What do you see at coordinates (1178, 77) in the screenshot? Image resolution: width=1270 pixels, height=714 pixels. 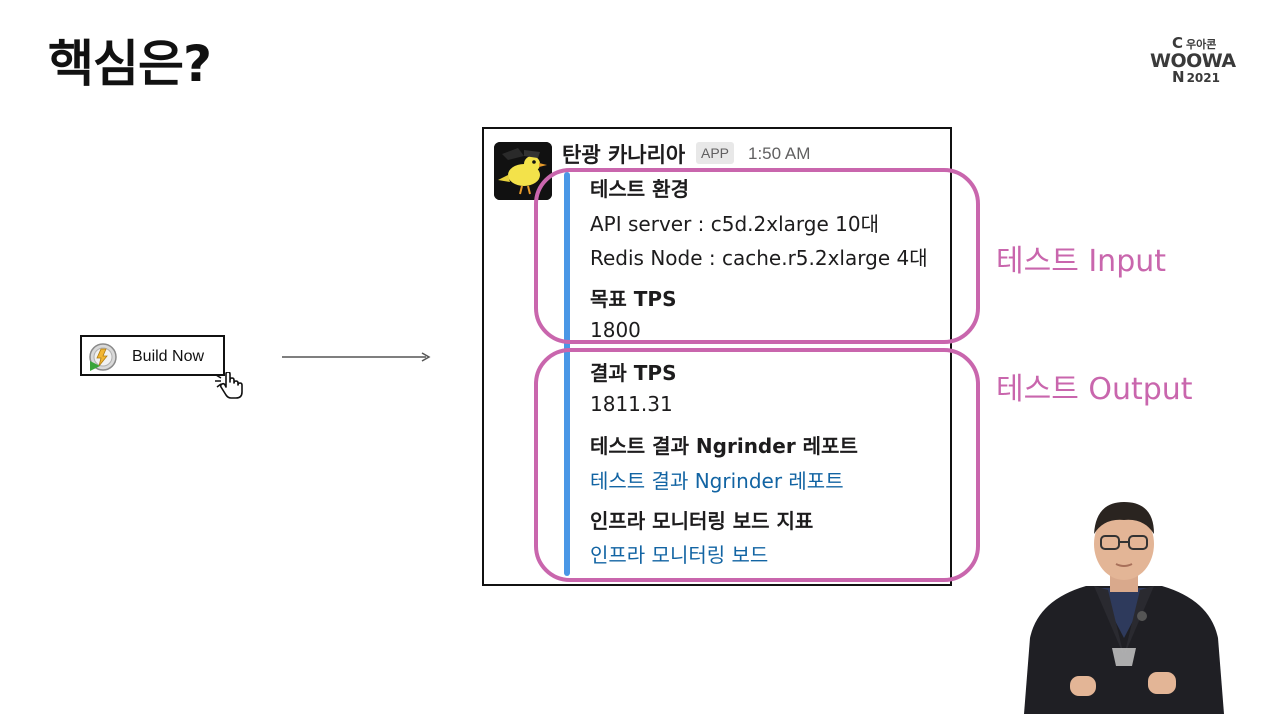 I see `logo-letter-n: N` at bounding box center [1178, 77].